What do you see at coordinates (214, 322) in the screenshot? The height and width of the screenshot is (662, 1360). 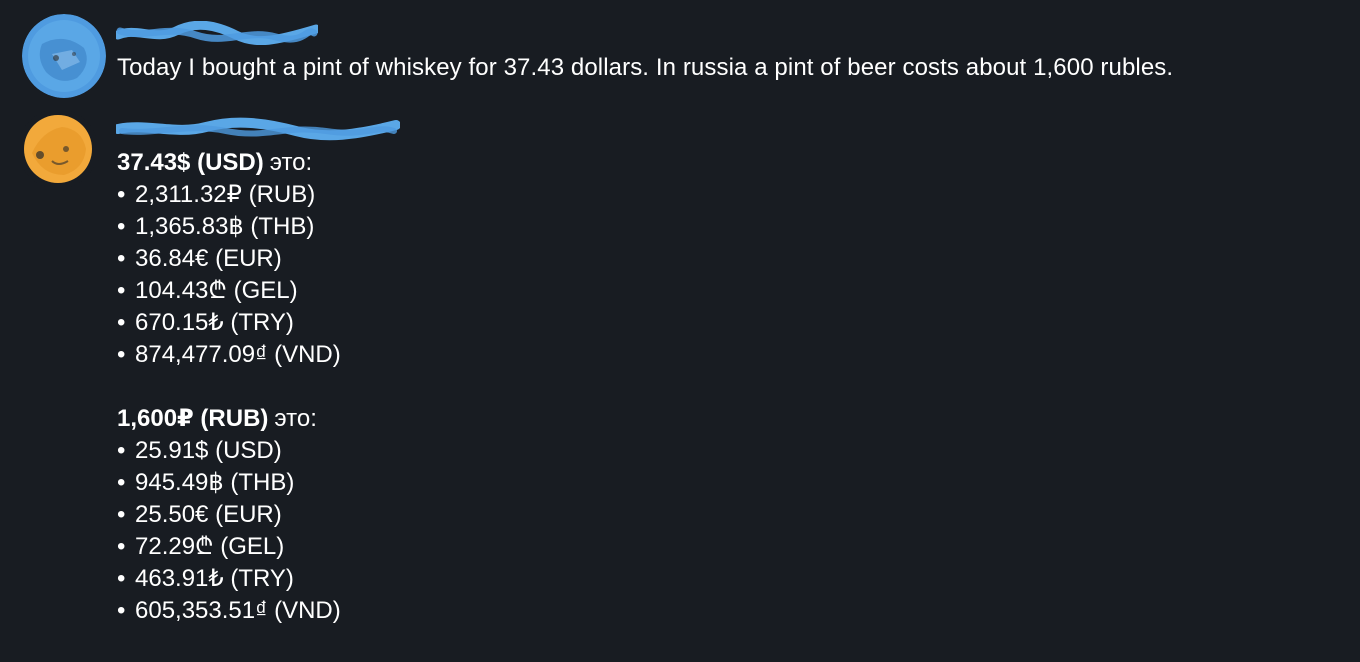 I see `converted-value: 670.15₺ (TRY)` at bounding box center [214, 322].